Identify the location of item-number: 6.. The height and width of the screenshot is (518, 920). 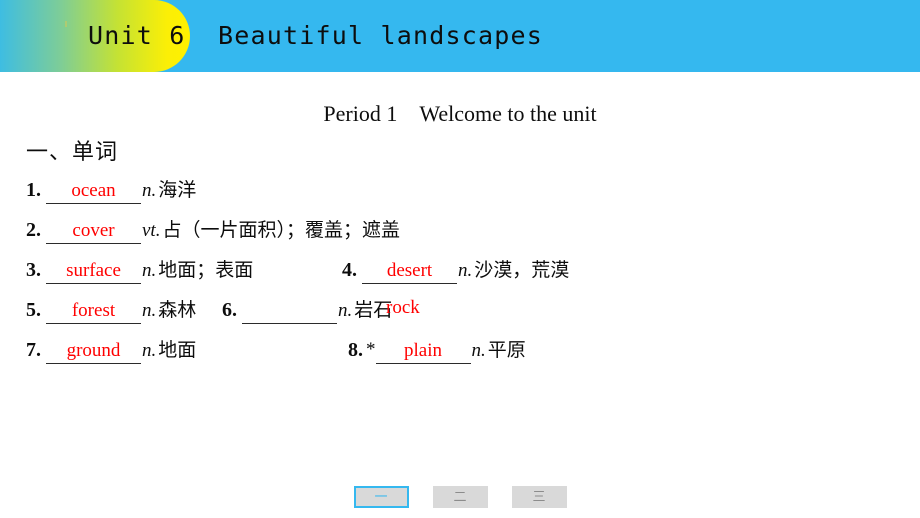
(229, 310).